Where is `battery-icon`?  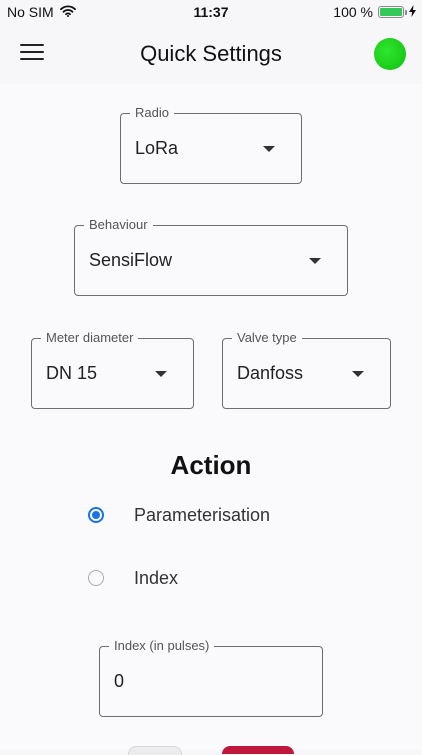
battery-icon is located at coordinates (392, 12).